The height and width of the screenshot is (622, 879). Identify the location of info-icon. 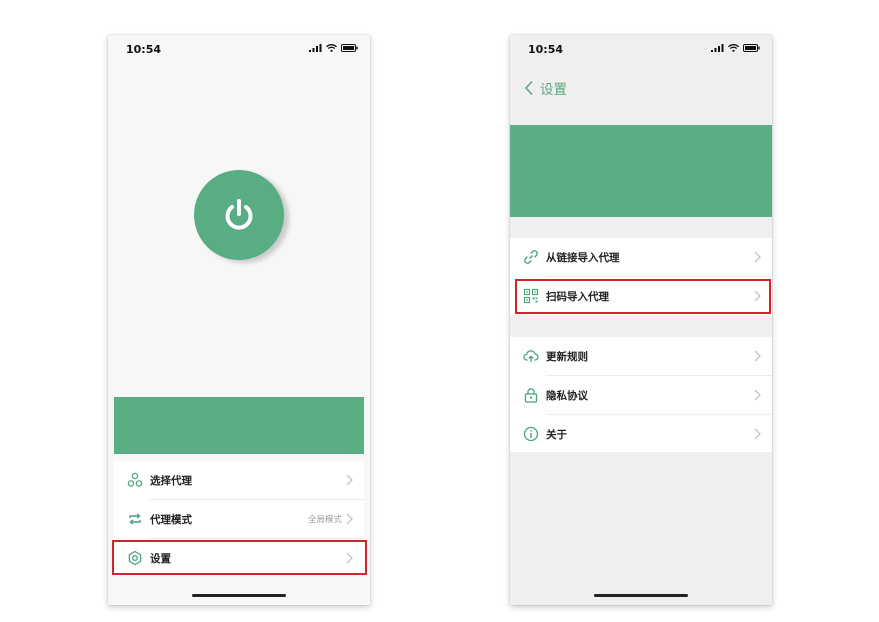
(531, 434).